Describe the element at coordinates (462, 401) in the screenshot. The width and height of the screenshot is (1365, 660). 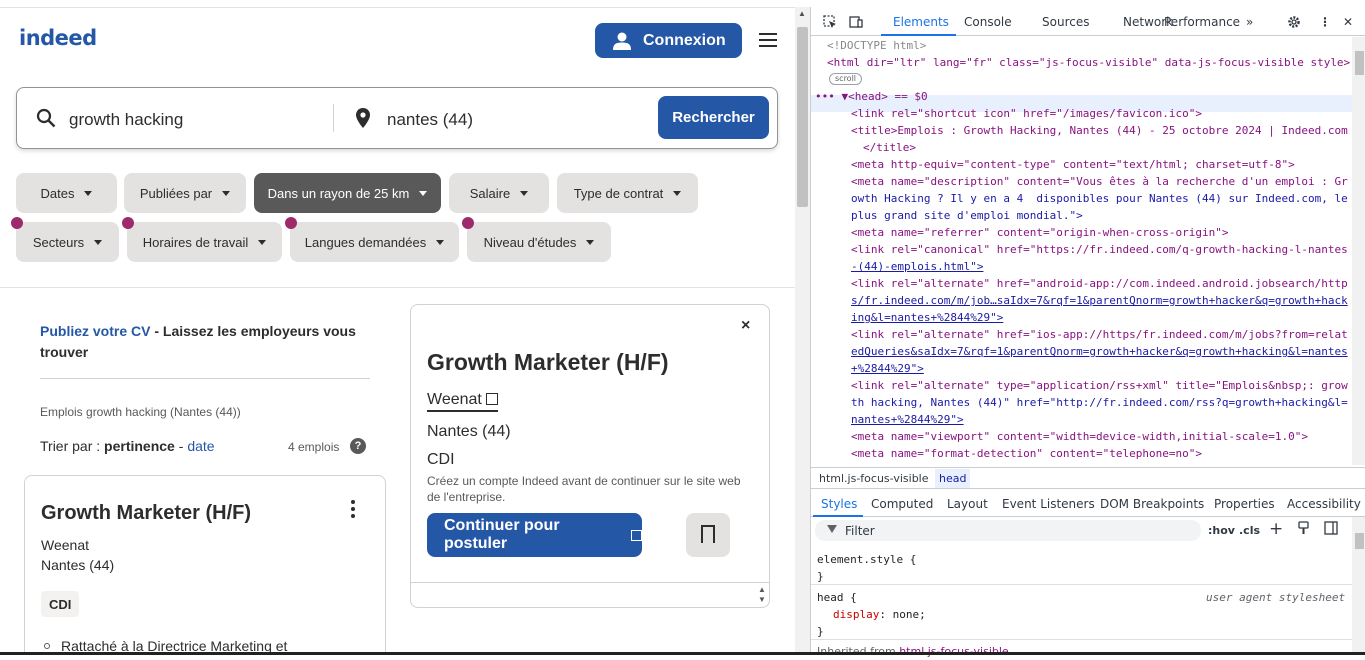
I see `company-link: Weenat` at that location.